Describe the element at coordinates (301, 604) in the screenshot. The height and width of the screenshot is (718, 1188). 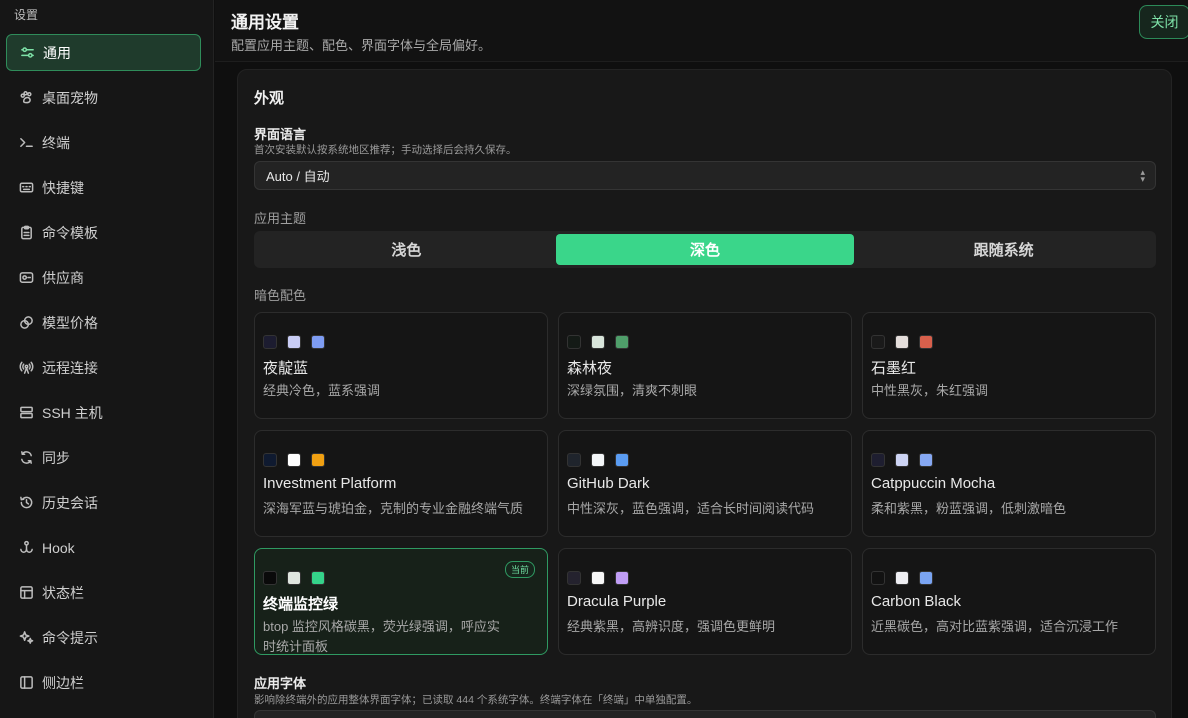
I see `scheme-name: 终端监控绿` at that location.